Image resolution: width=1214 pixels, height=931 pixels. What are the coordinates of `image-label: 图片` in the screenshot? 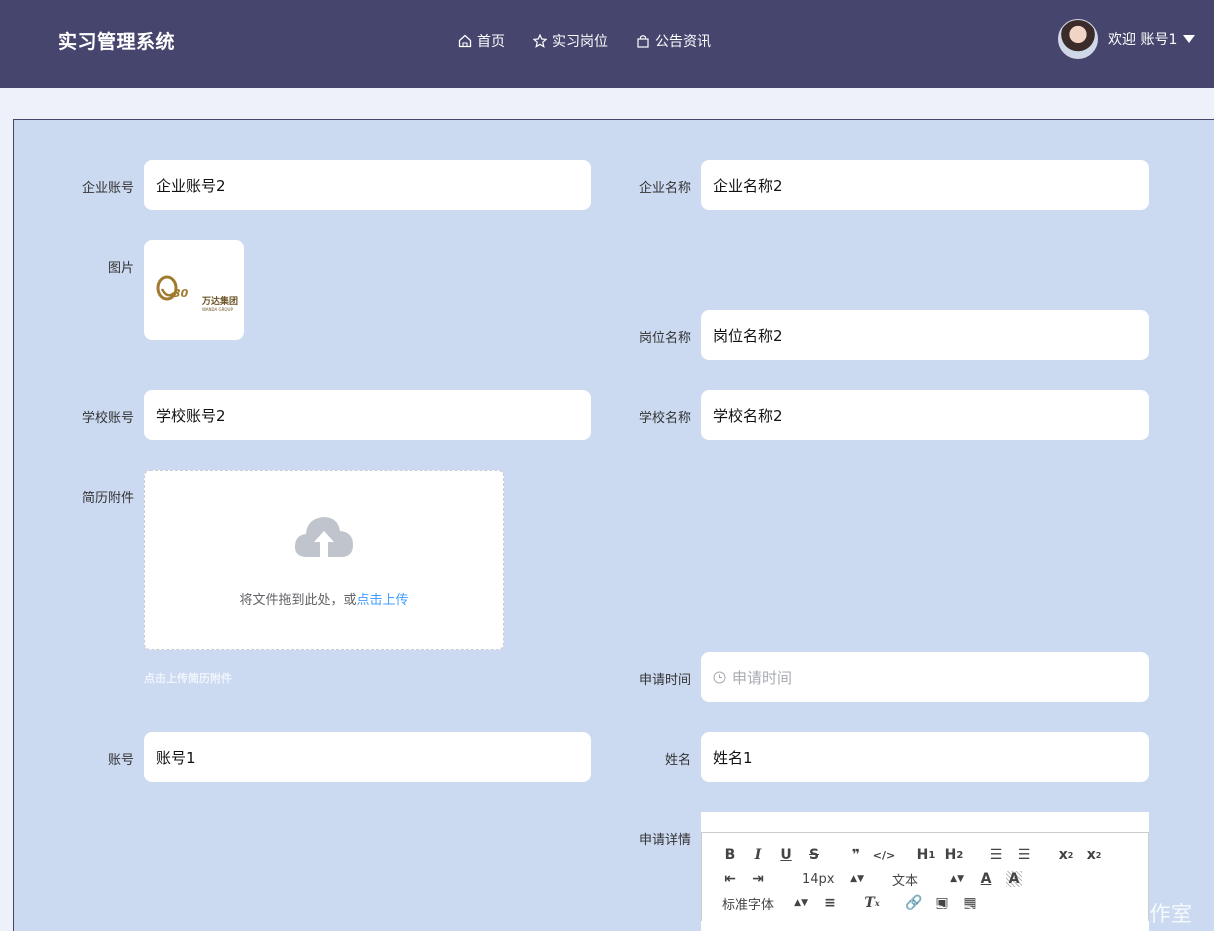 It's located at (120, 268).